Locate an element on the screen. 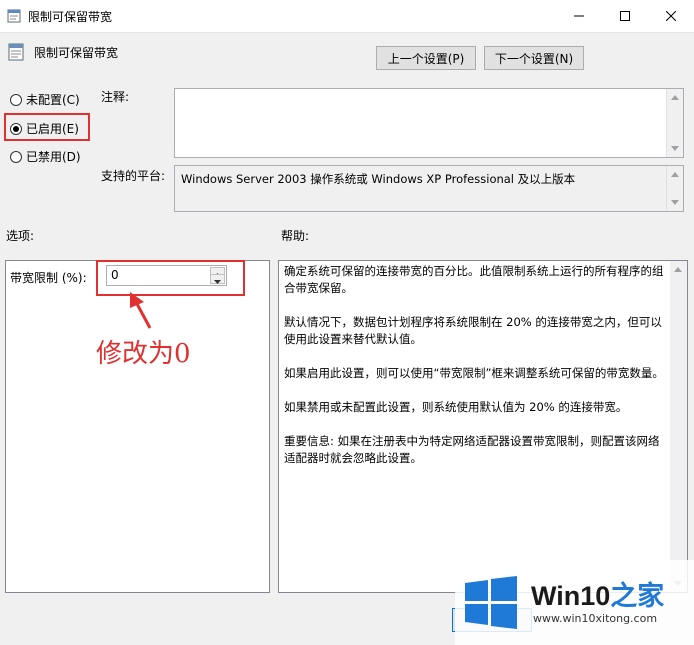 Image resolution: width=694 pixels, height=645 pixels. comment-label: 注释: is located at coordinates (115, 97).